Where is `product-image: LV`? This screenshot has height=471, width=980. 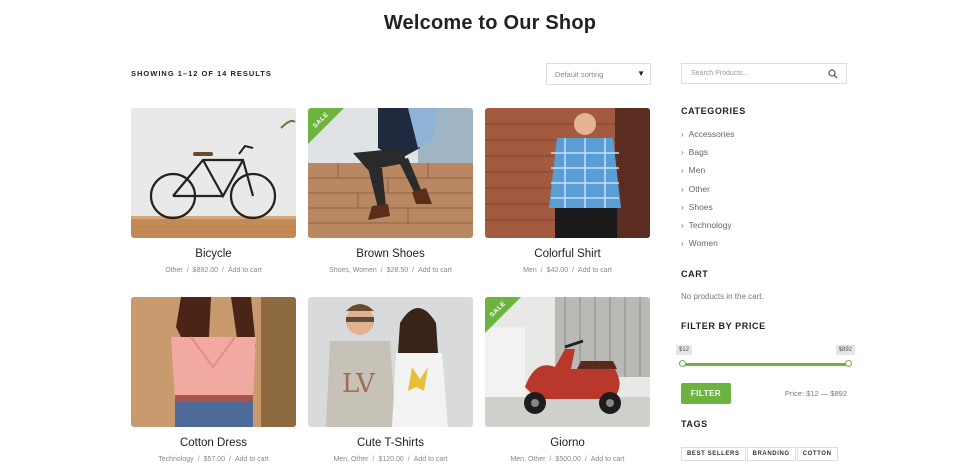 product-image: LV is located at coordinates (390, 362).